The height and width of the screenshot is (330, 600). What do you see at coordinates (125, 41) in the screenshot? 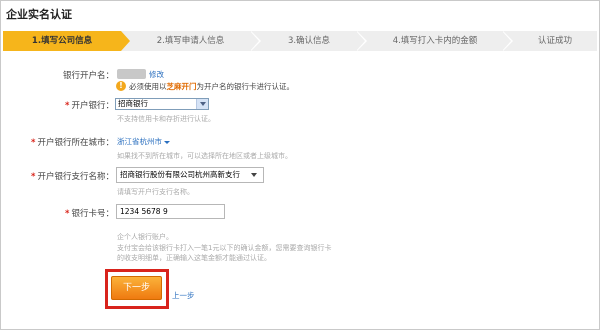
I see `step-arrow-active` at bounding box center [125, 41].